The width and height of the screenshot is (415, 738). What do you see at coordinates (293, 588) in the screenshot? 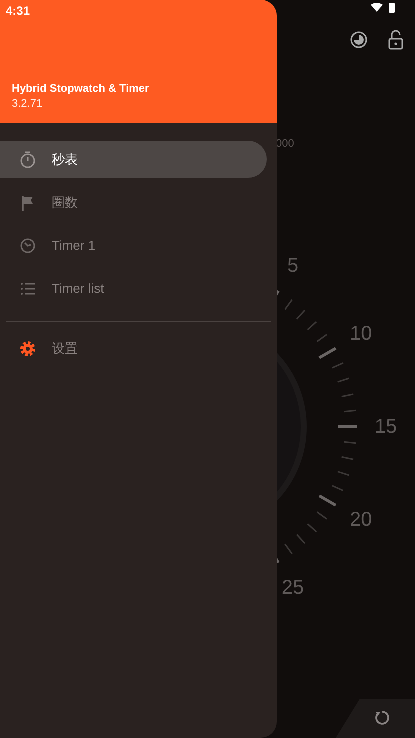
I see `dial-number: 25` at bounding box center [293, 588].